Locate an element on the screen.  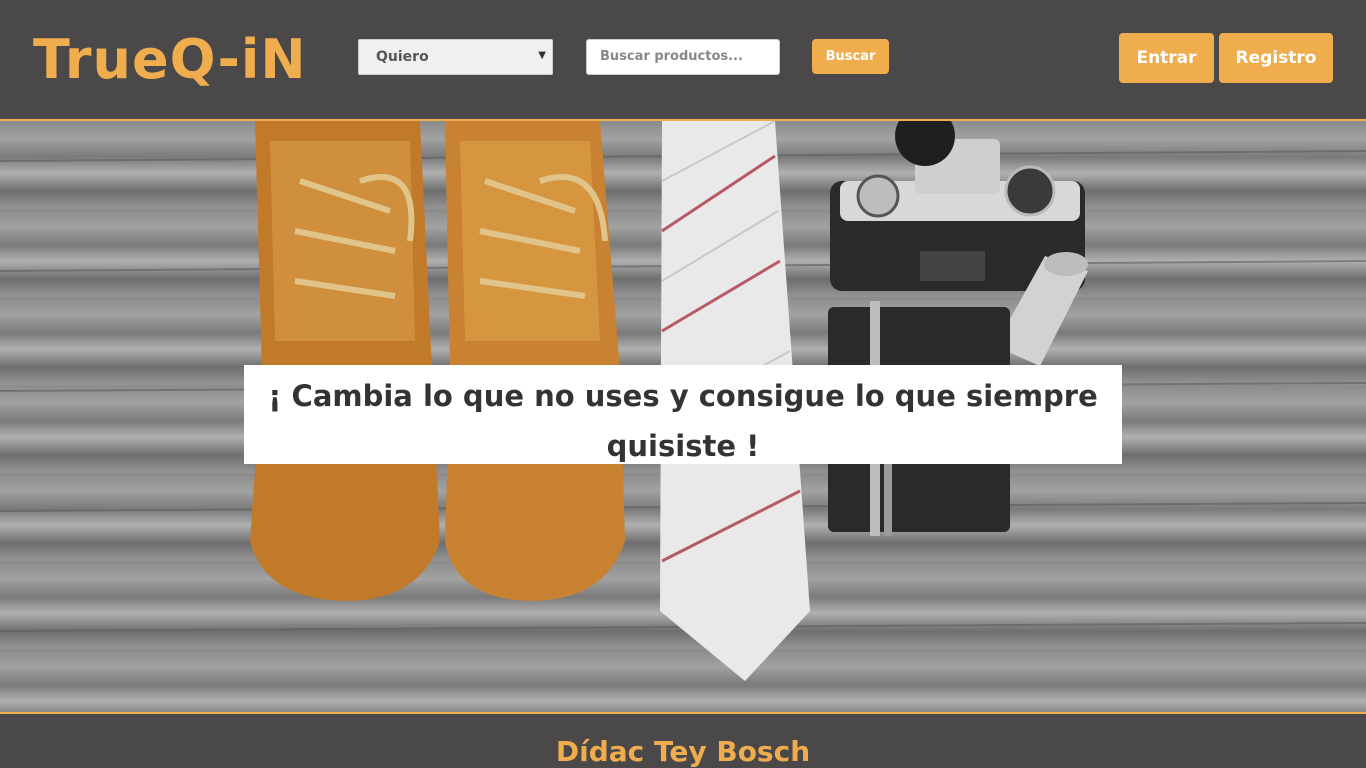
select-value: Quiero is located at coordinates (402, 57).